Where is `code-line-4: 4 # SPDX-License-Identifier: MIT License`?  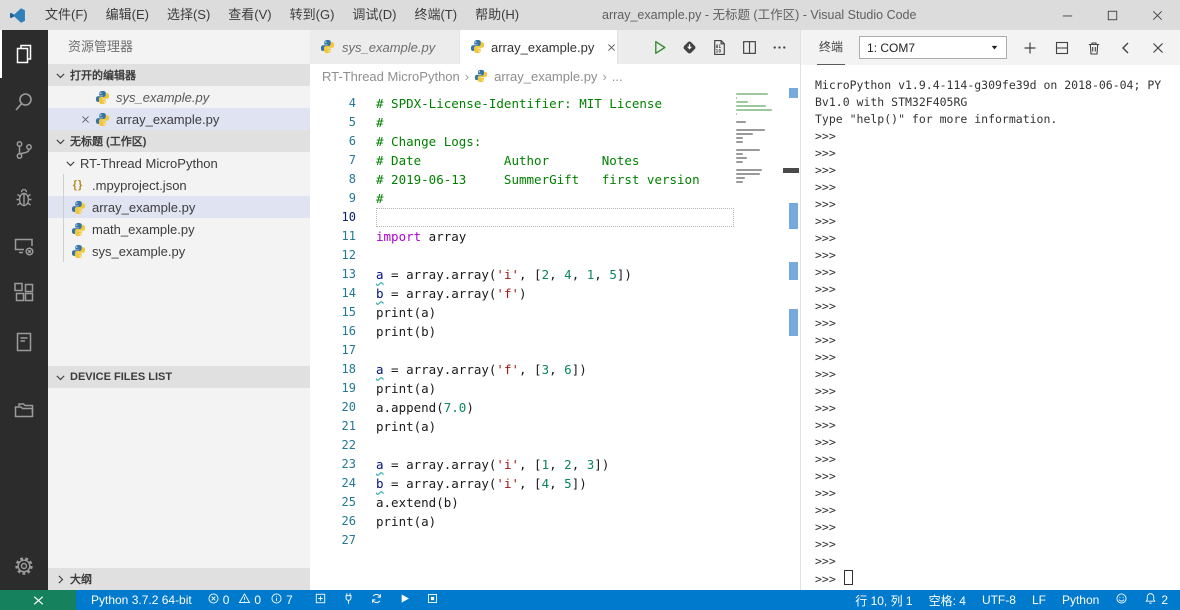
code-line-4: 4 # SPDX-License-Identifier: MIT License is located at coordinates (522, 103).